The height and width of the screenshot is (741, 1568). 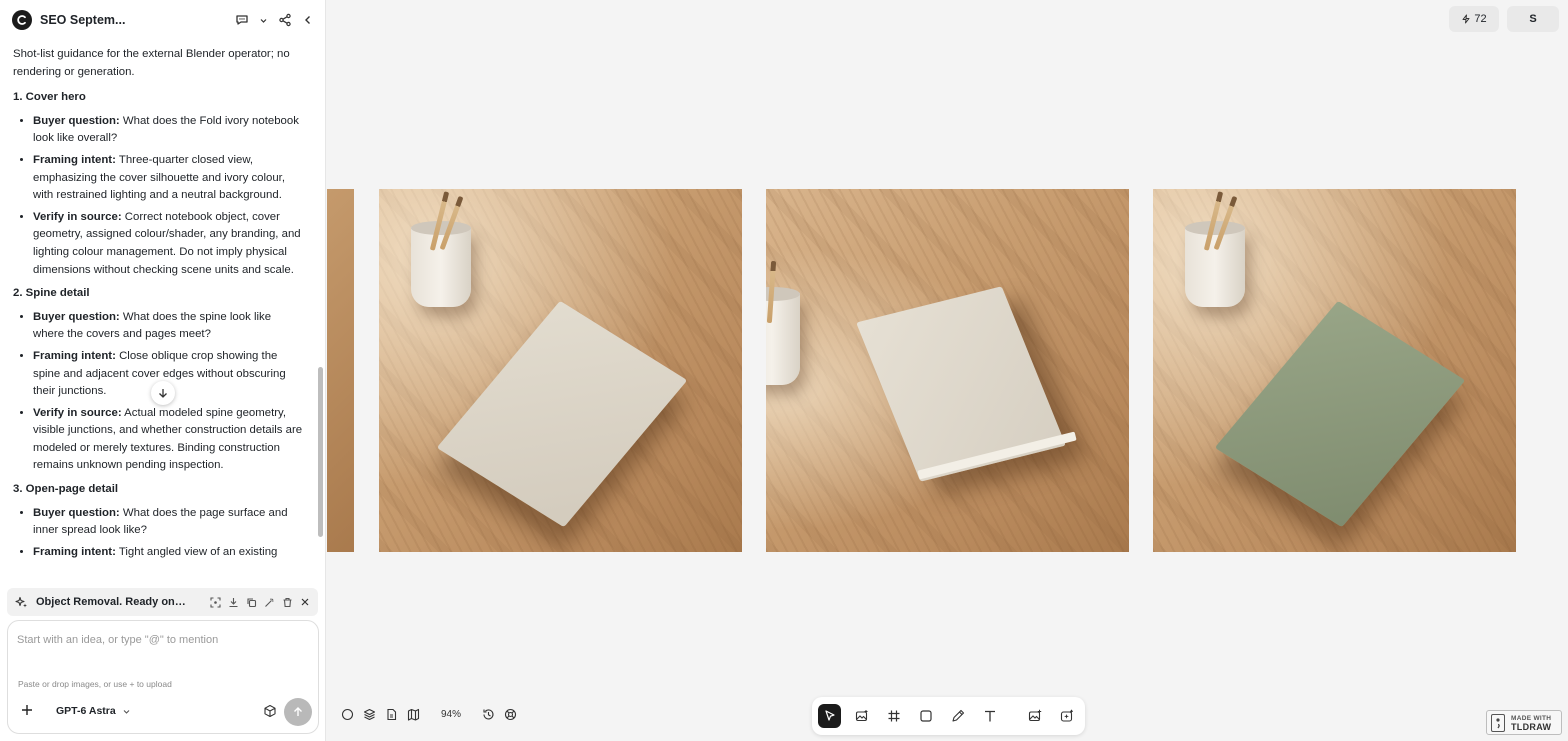 What do you see at coordinates (369, 714) in the screenshot?
I see `layers-icon` at bounding box center [369, 714].